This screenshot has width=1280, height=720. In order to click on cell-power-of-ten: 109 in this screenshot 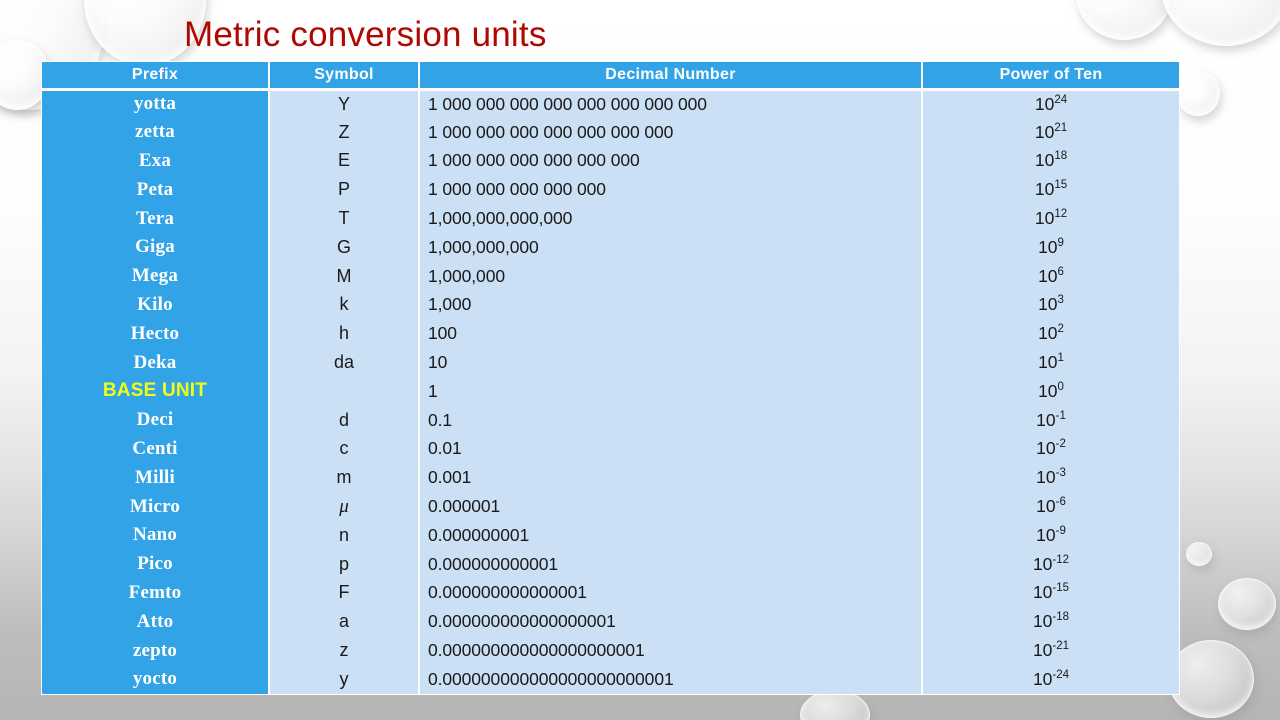, I will do `click(1050, 247)`.